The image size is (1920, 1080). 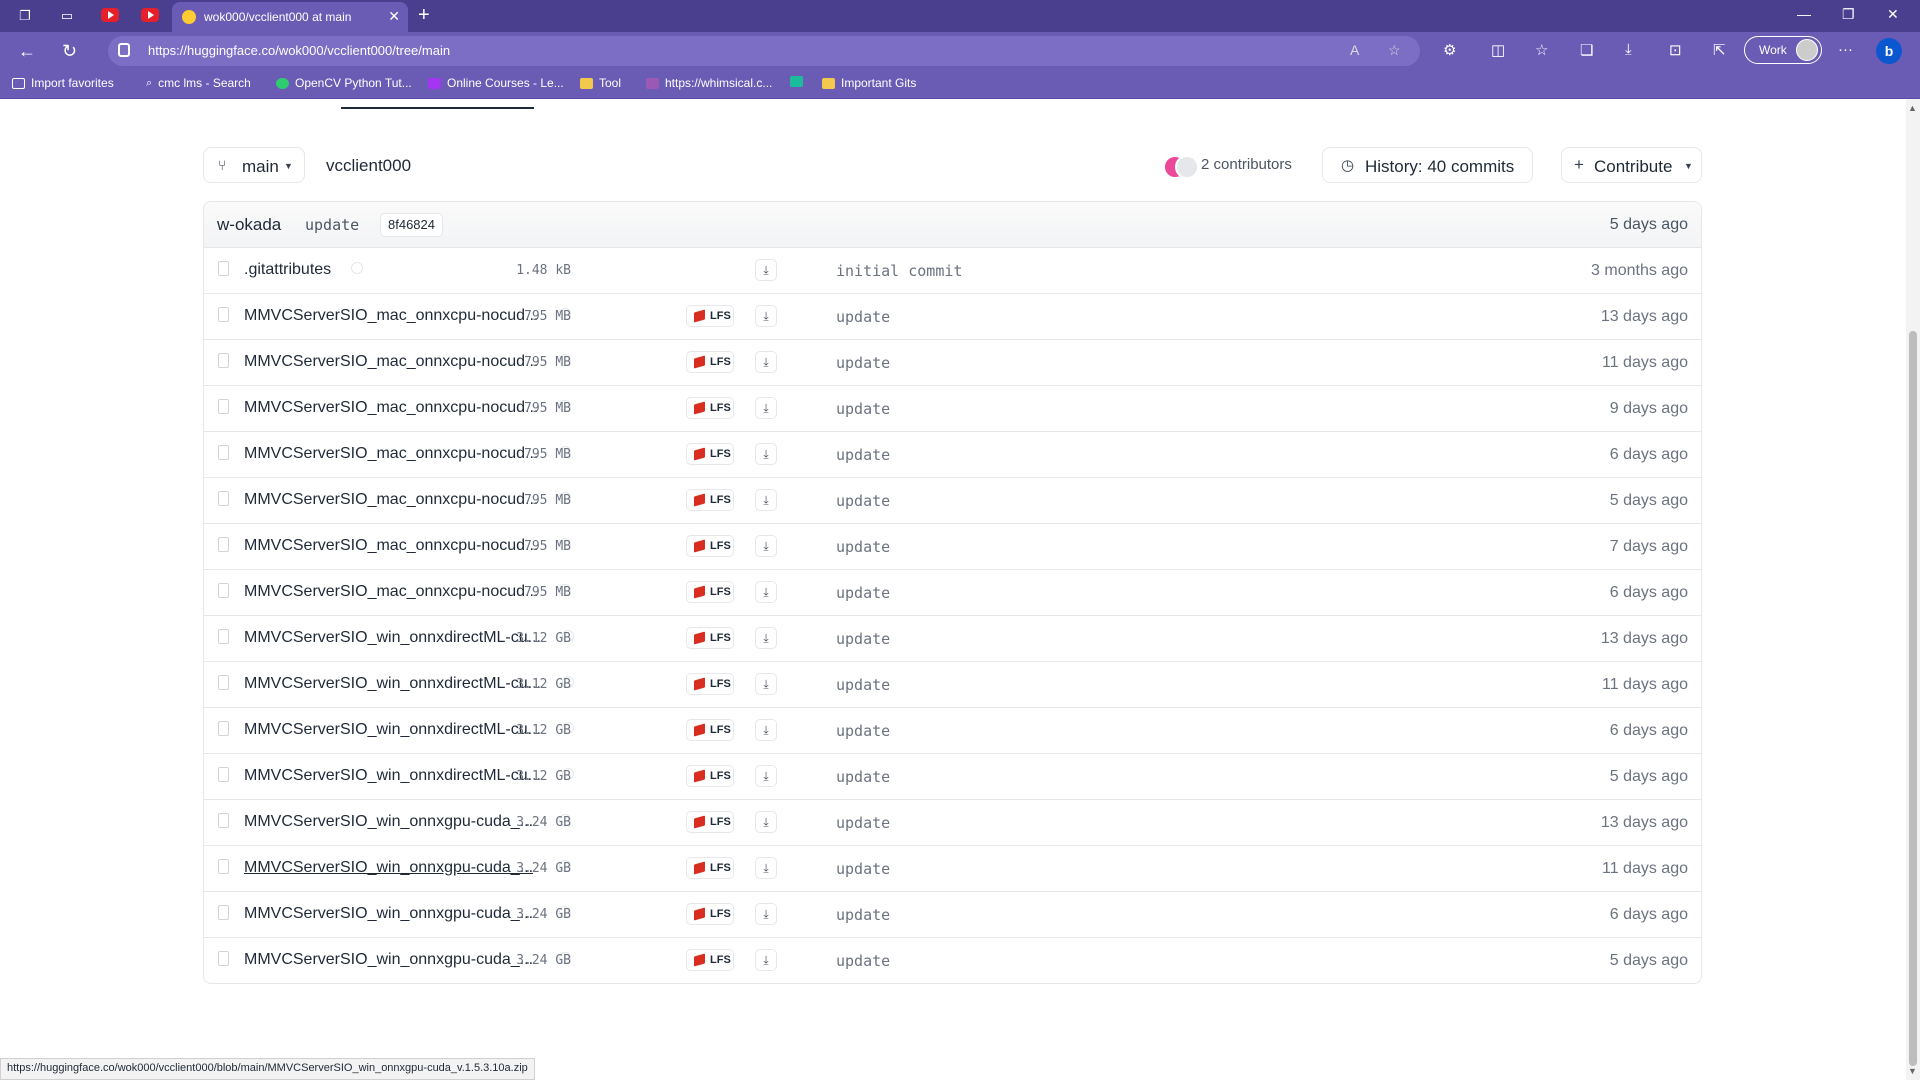 I want to click on file-size: 795 MB, so click(x=547, y=500).